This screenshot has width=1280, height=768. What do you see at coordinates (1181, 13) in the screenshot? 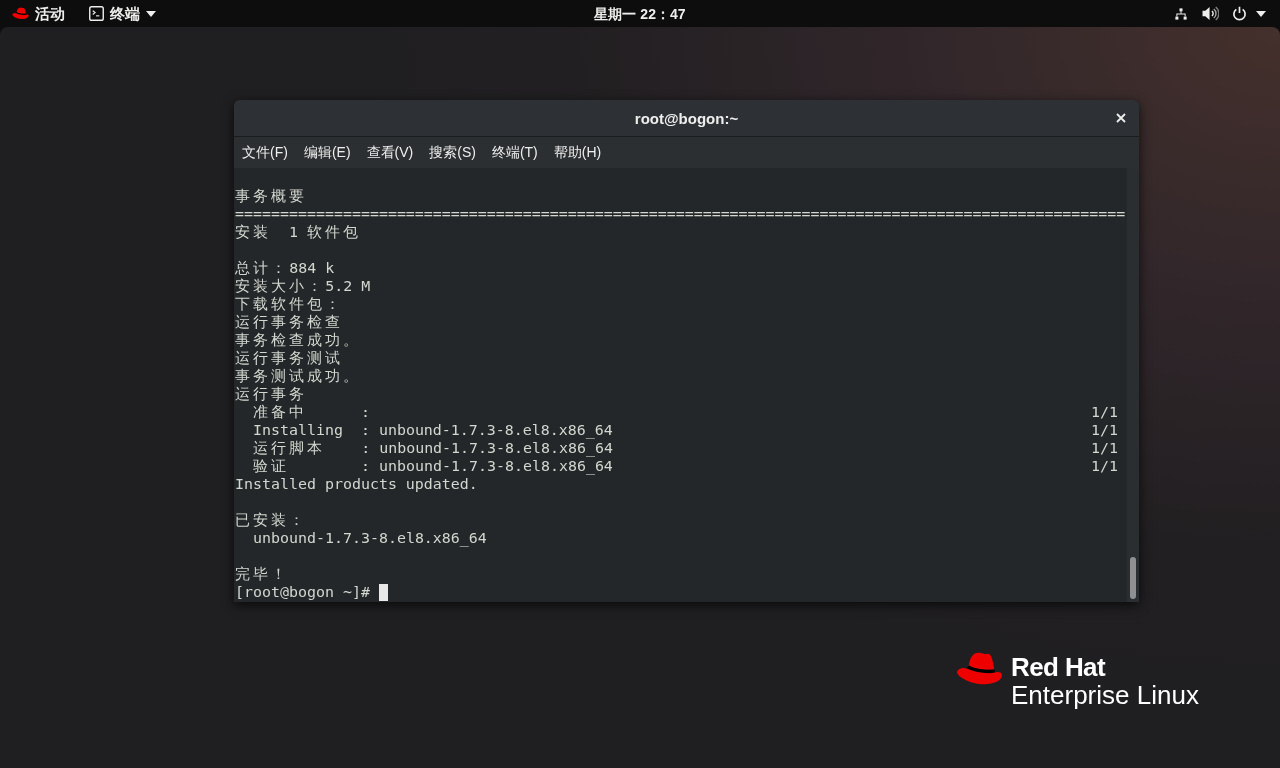
I see `network-icon` at bounding box center [1181, 13].